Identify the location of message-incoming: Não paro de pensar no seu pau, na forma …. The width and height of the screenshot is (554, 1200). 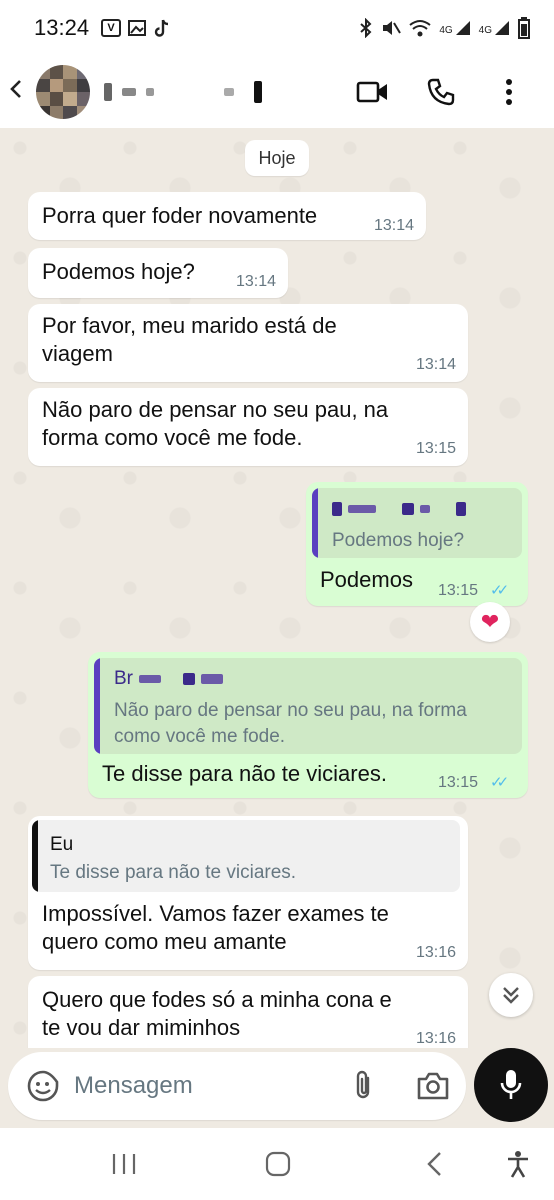
(248, 427).